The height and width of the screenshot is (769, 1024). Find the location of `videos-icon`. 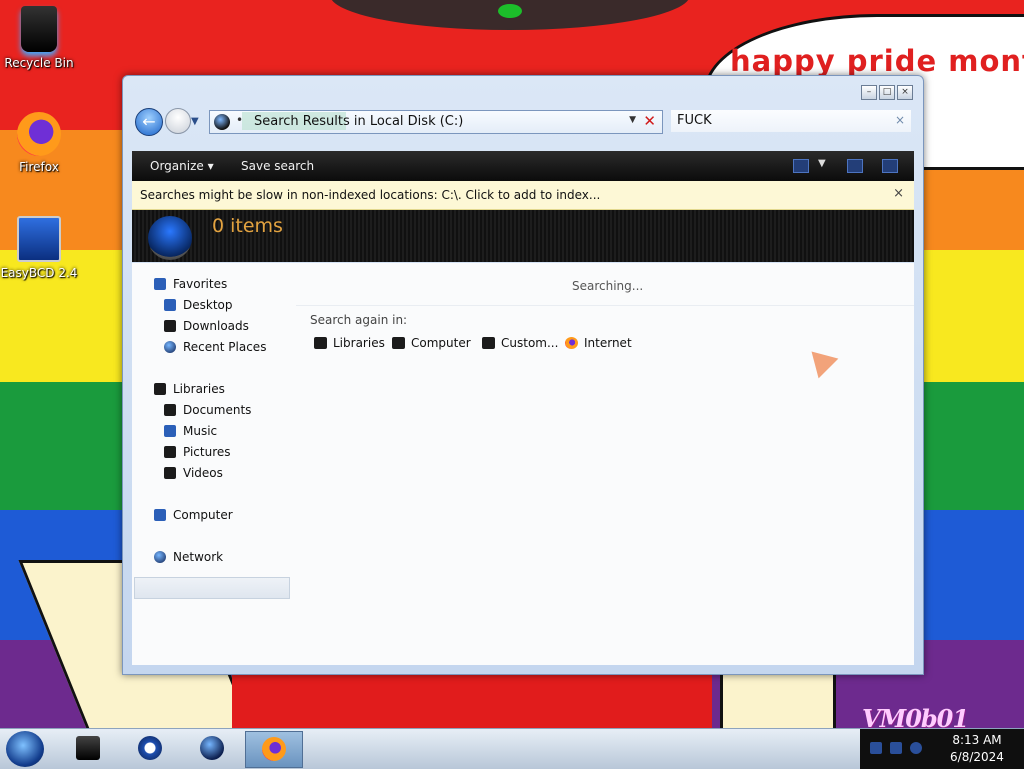

videos-icon is located at coordinates (170, 473).